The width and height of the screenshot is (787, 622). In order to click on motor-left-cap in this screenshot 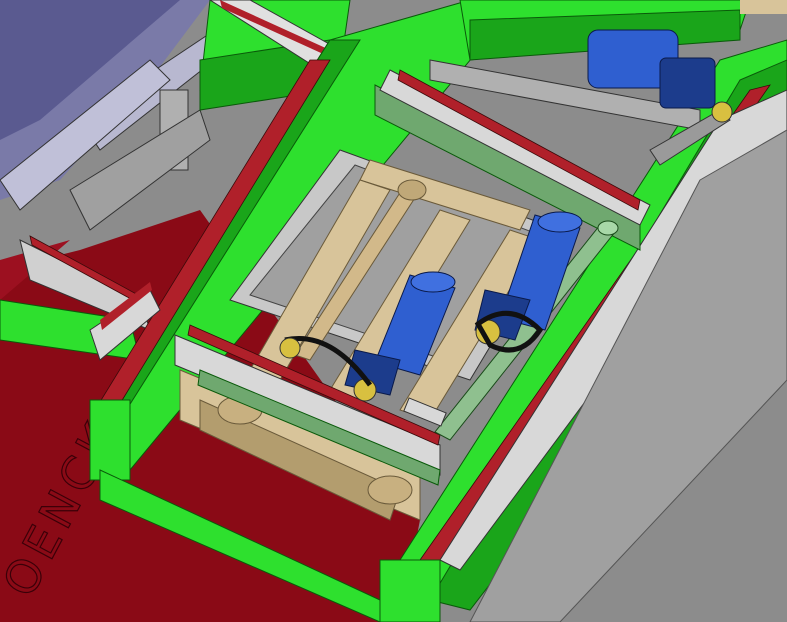, I will do `click(433, 282)`.